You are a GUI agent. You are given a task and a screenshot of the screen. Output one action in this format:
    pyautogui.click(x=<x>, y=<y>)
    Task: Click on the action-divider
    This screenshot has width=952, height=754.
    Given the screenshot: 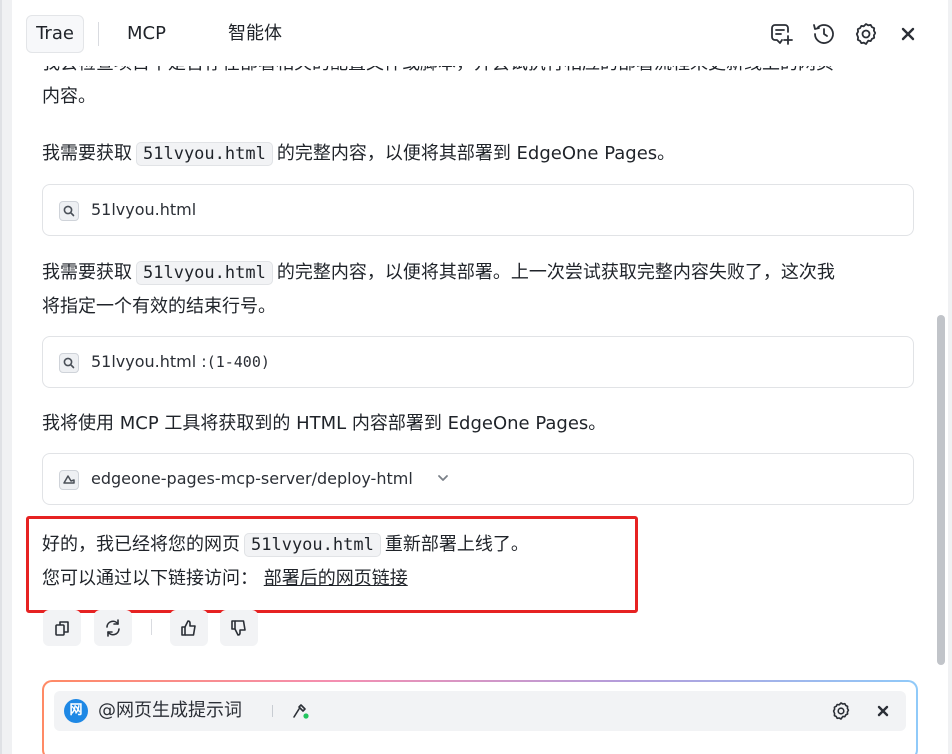 What is the action you would take?
    pyautogui.click(x=151, y=627)
    